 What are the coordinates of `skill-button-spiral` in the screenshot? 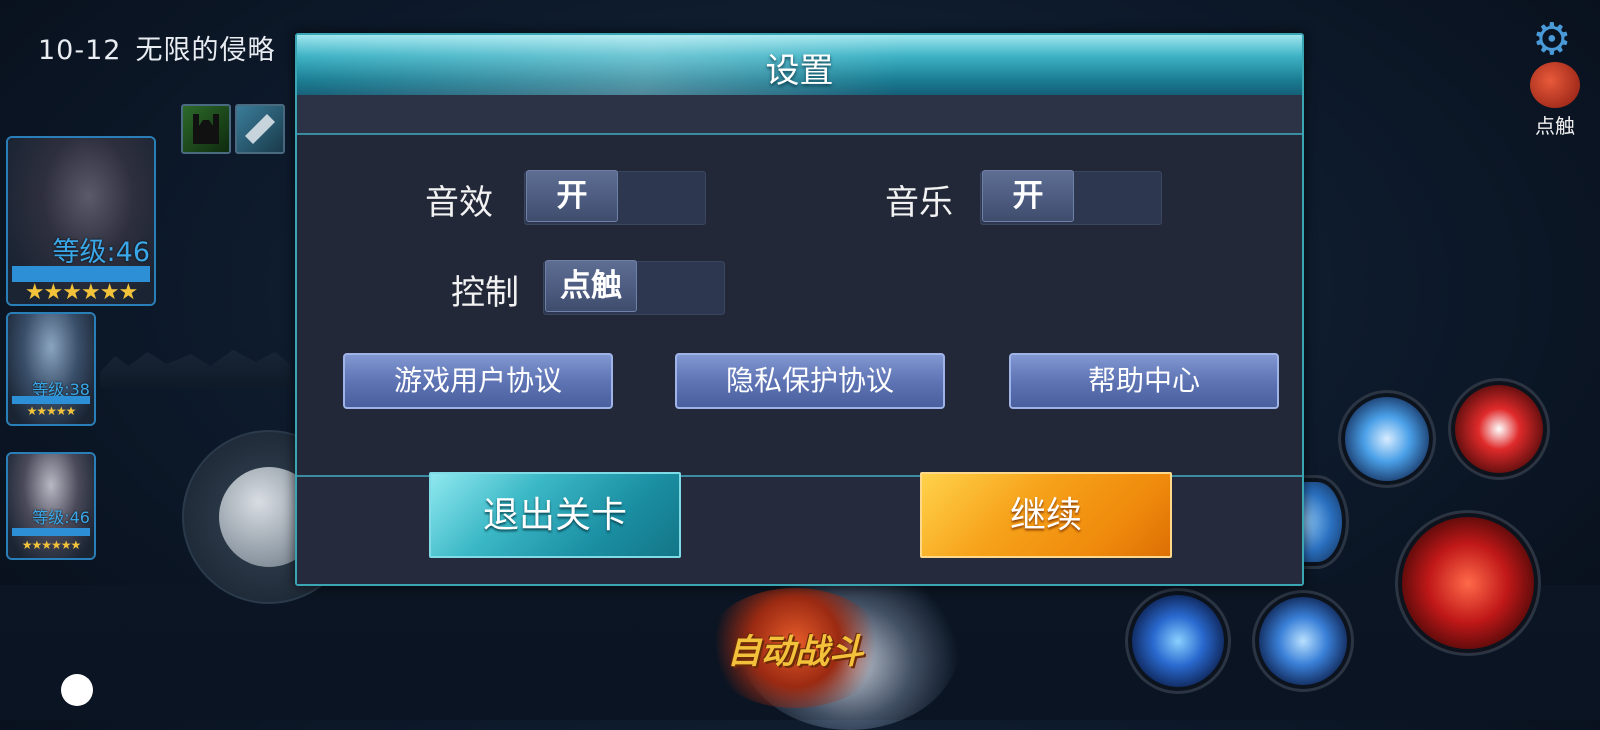 It's located at (1303, 641).